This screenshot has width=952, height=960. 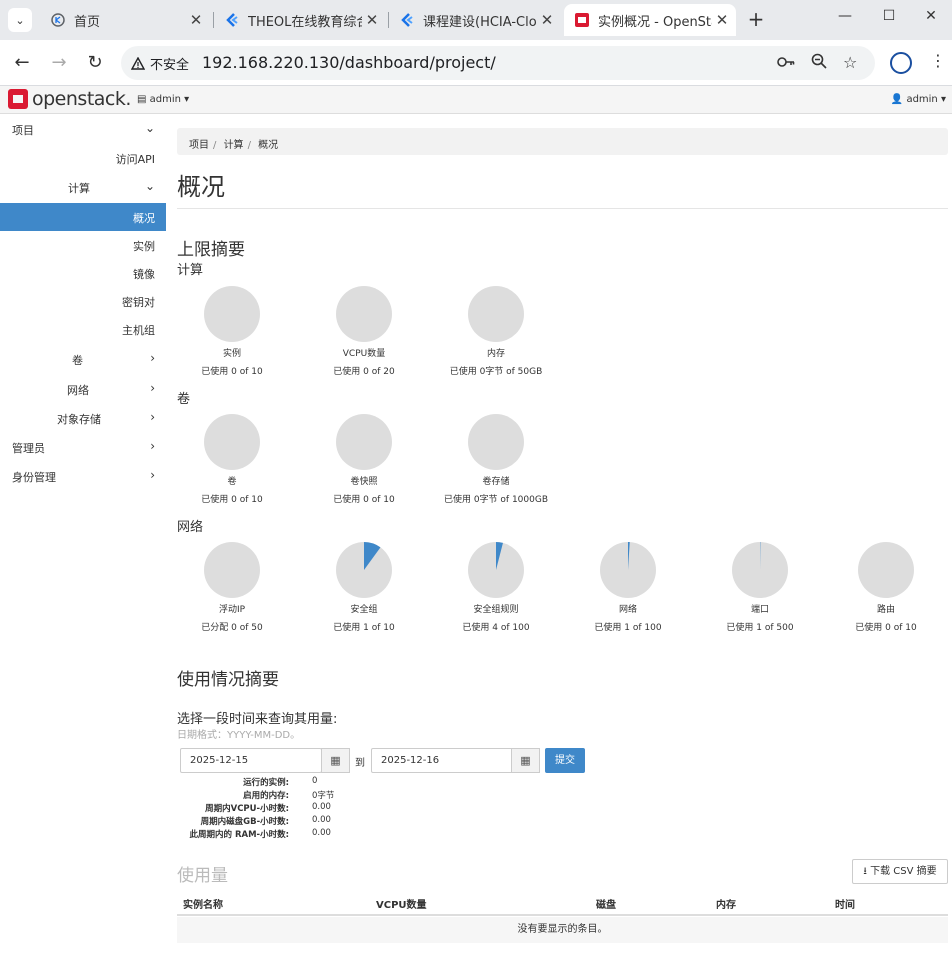 I want to click on tab-search-button: ⌄, so click(x=20, y=20).